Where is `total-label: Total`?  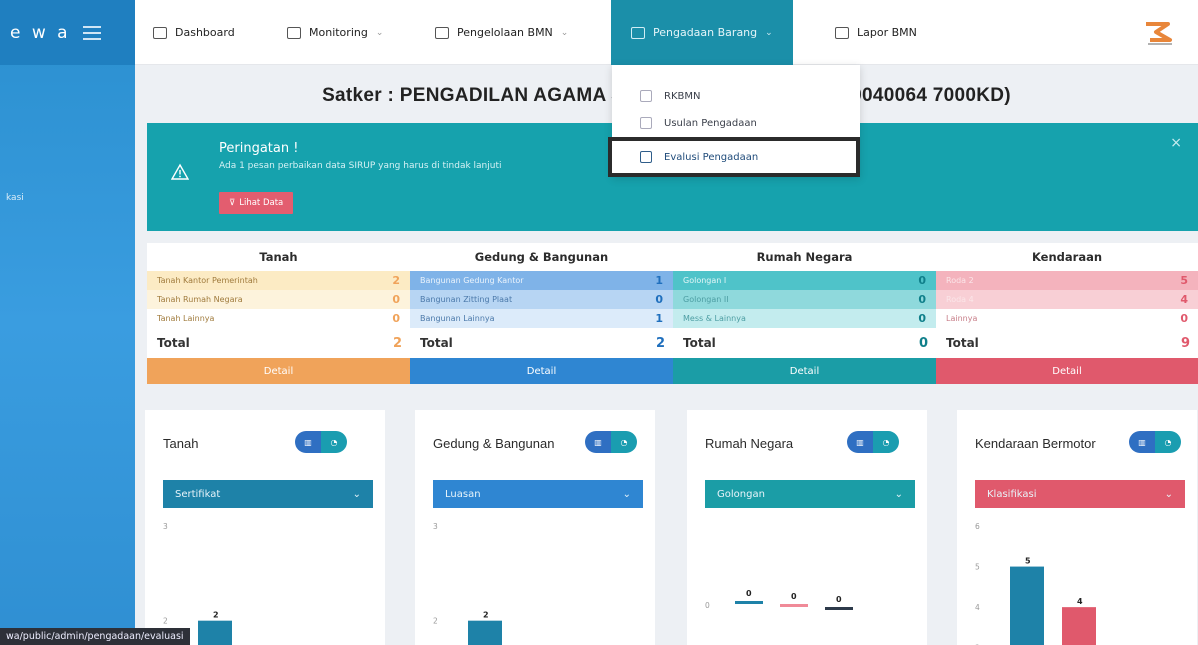
total-label: Total is located at coordinates (699, 343).